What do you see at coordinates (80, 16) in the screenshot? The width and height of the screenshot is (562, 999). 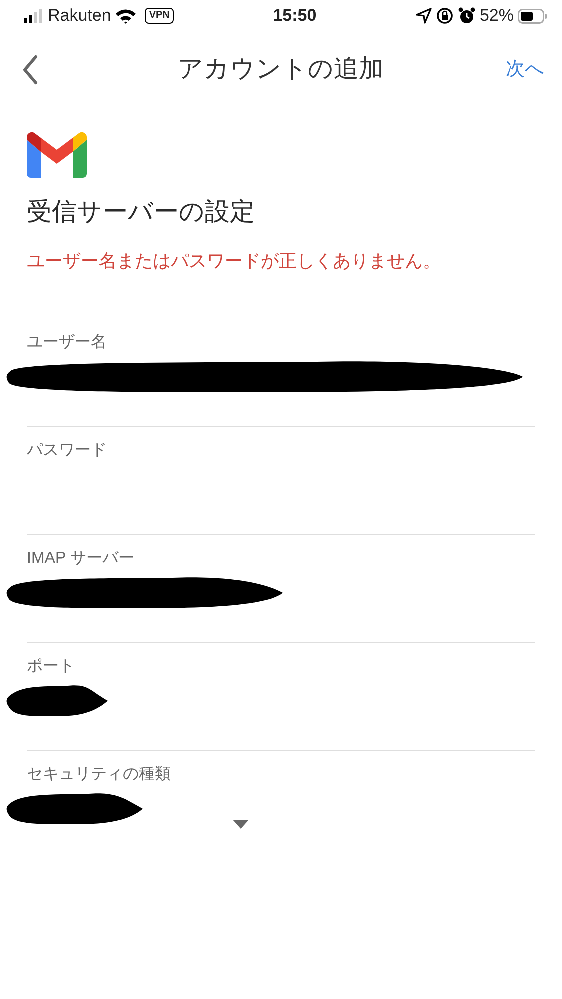 I see `carrier-name: Rakuten` at bounding box center [80, 16].